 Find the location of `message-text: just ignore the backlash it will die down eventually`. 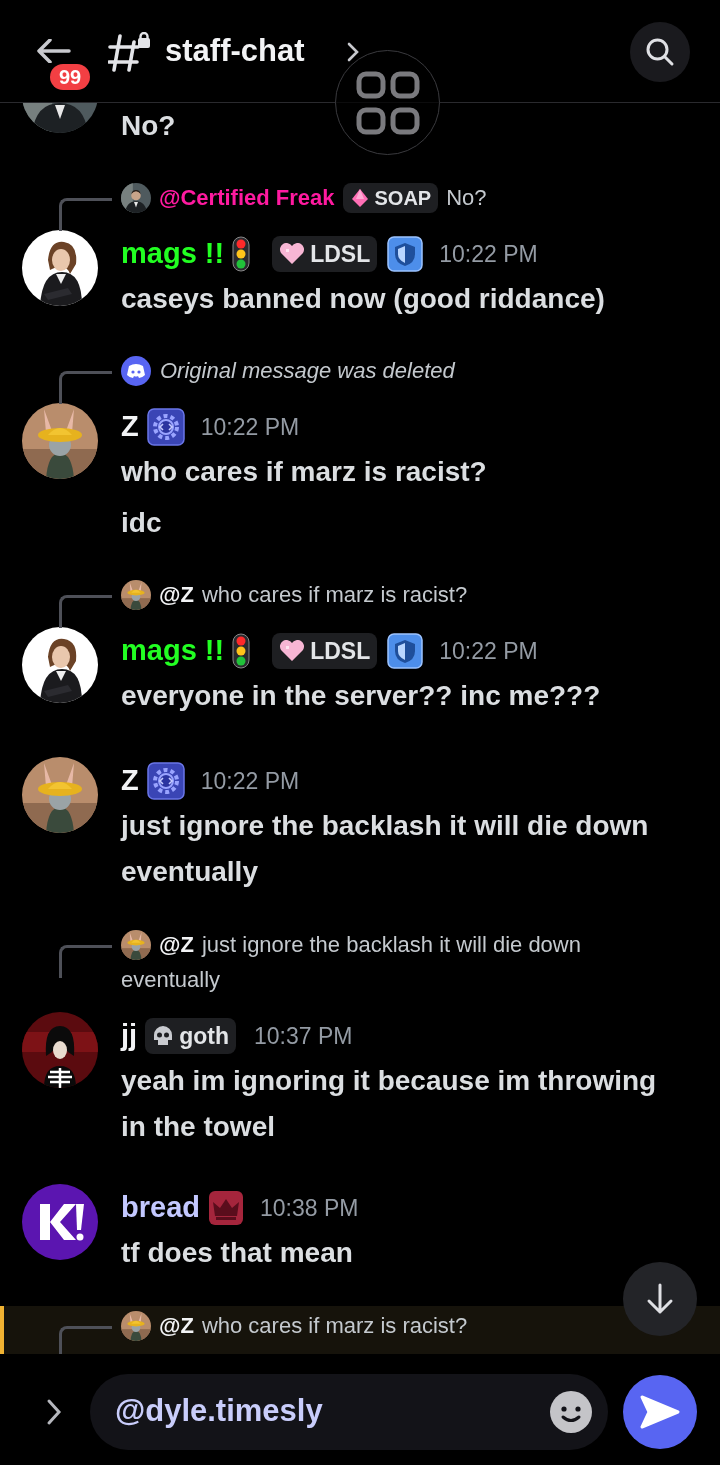

message-text: just ignore the backlash it will die down eventually is located at coordinates (385, 849).